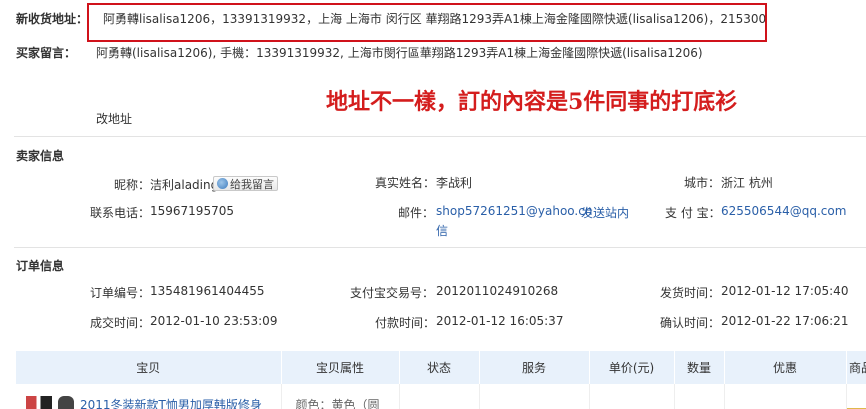 This screenshot has width=866, height=409. Describe the element at coordinates (699, 367) in the screenshot. I see `column-header: 数量` at that location.